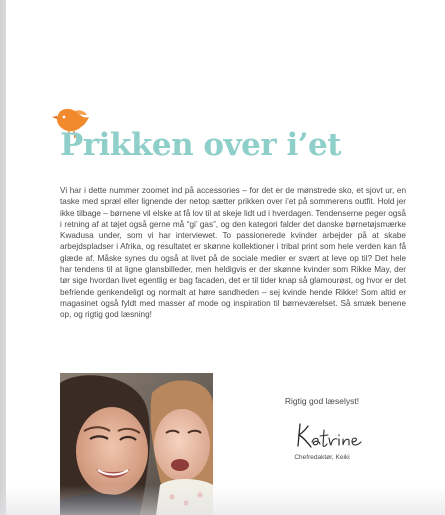 Image resolution: width=445 pixels, height=515 pixels. I want to click on editor-role: Chefredaktør, Keiki, so click(322, 457).